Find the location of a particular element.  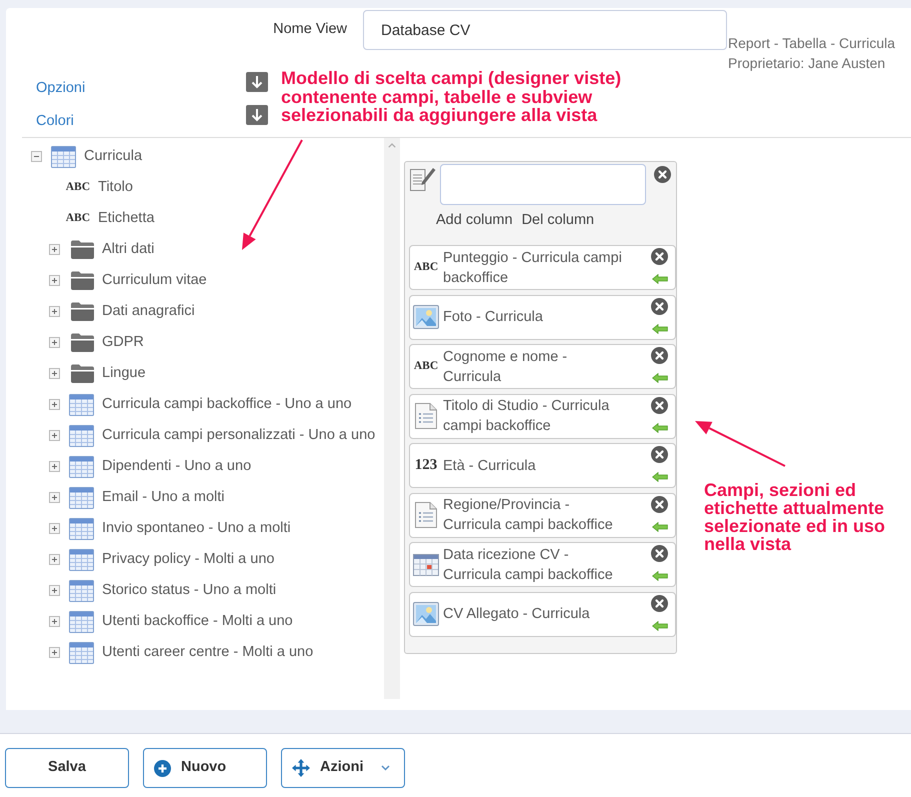

actions-button: Azioni is located at coordinates (343, 768).